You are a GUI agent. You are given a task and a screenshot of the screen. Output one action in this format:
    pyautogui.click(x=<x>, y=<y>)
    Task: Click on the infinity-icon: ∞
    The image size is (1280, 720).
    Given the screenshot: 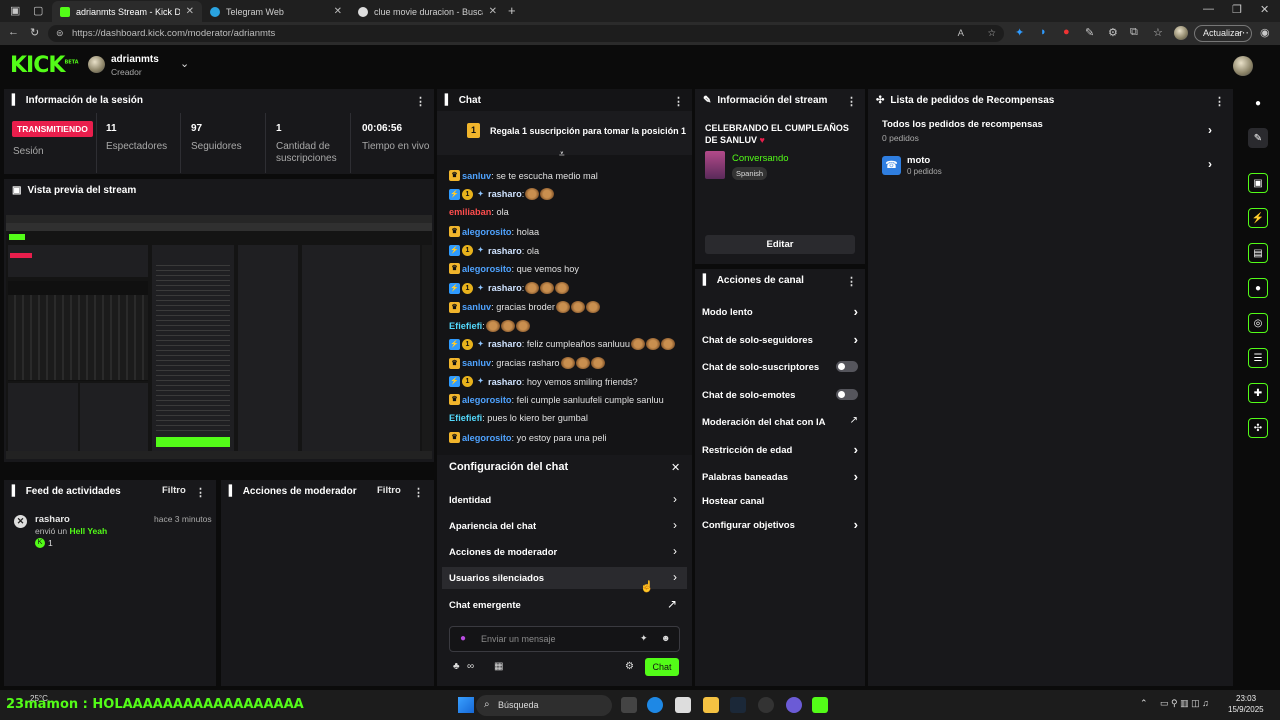 What is the action you would take?
    pyautogui.click(x=470, y=666)
    